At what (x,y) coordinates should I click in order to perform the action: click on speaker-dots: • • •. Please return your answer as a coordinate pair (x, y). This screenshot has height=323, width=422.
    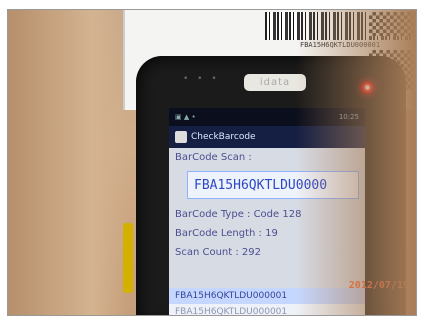
    Looking at the image, I should click on (201, 79).